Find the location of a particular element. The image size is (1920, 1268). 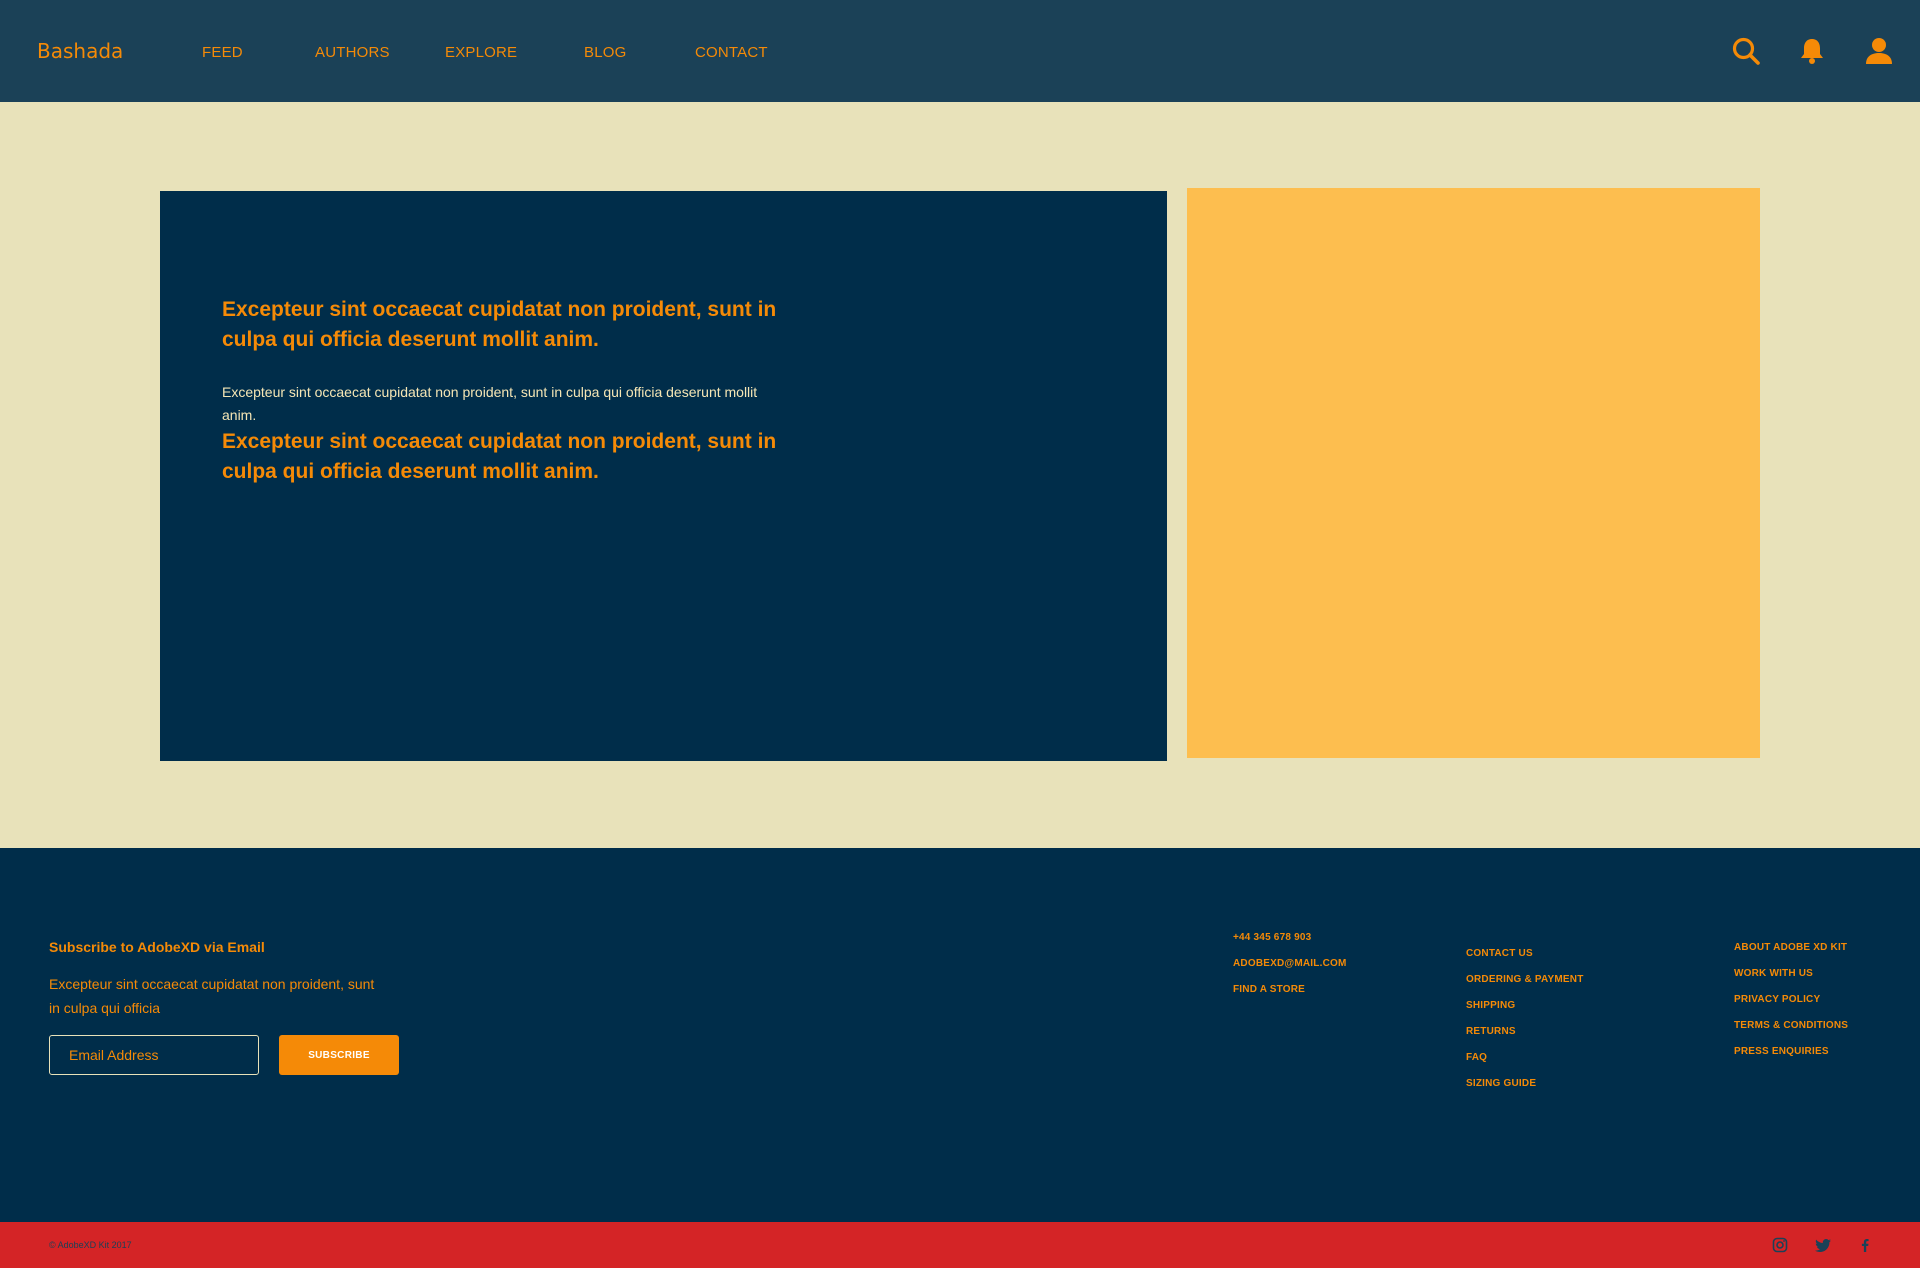

nav-link-contact: CONTACT is located at coordinates (731, 52).